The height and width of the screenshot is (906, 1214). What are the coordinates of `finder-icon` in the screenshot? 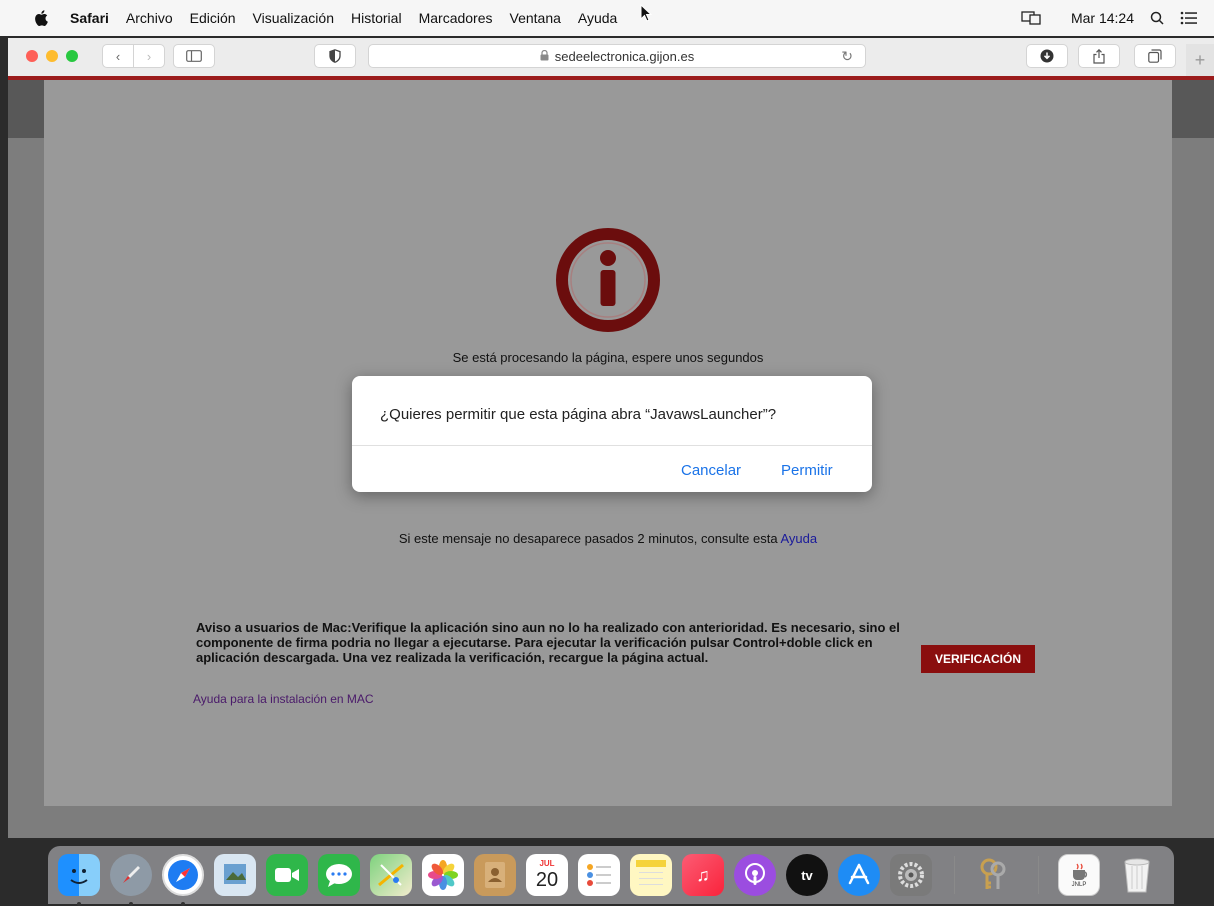 It's located at (79, 875).